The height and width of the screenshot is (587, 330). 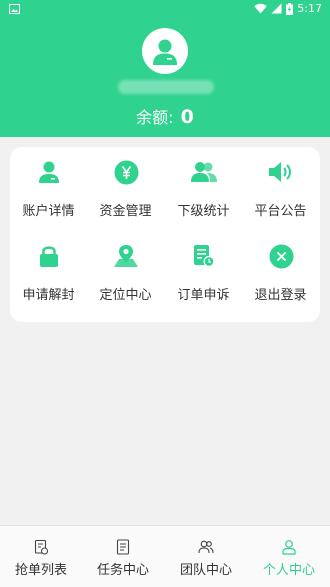 I want to click on user-avatar-icon, so click(x=165, y=52).